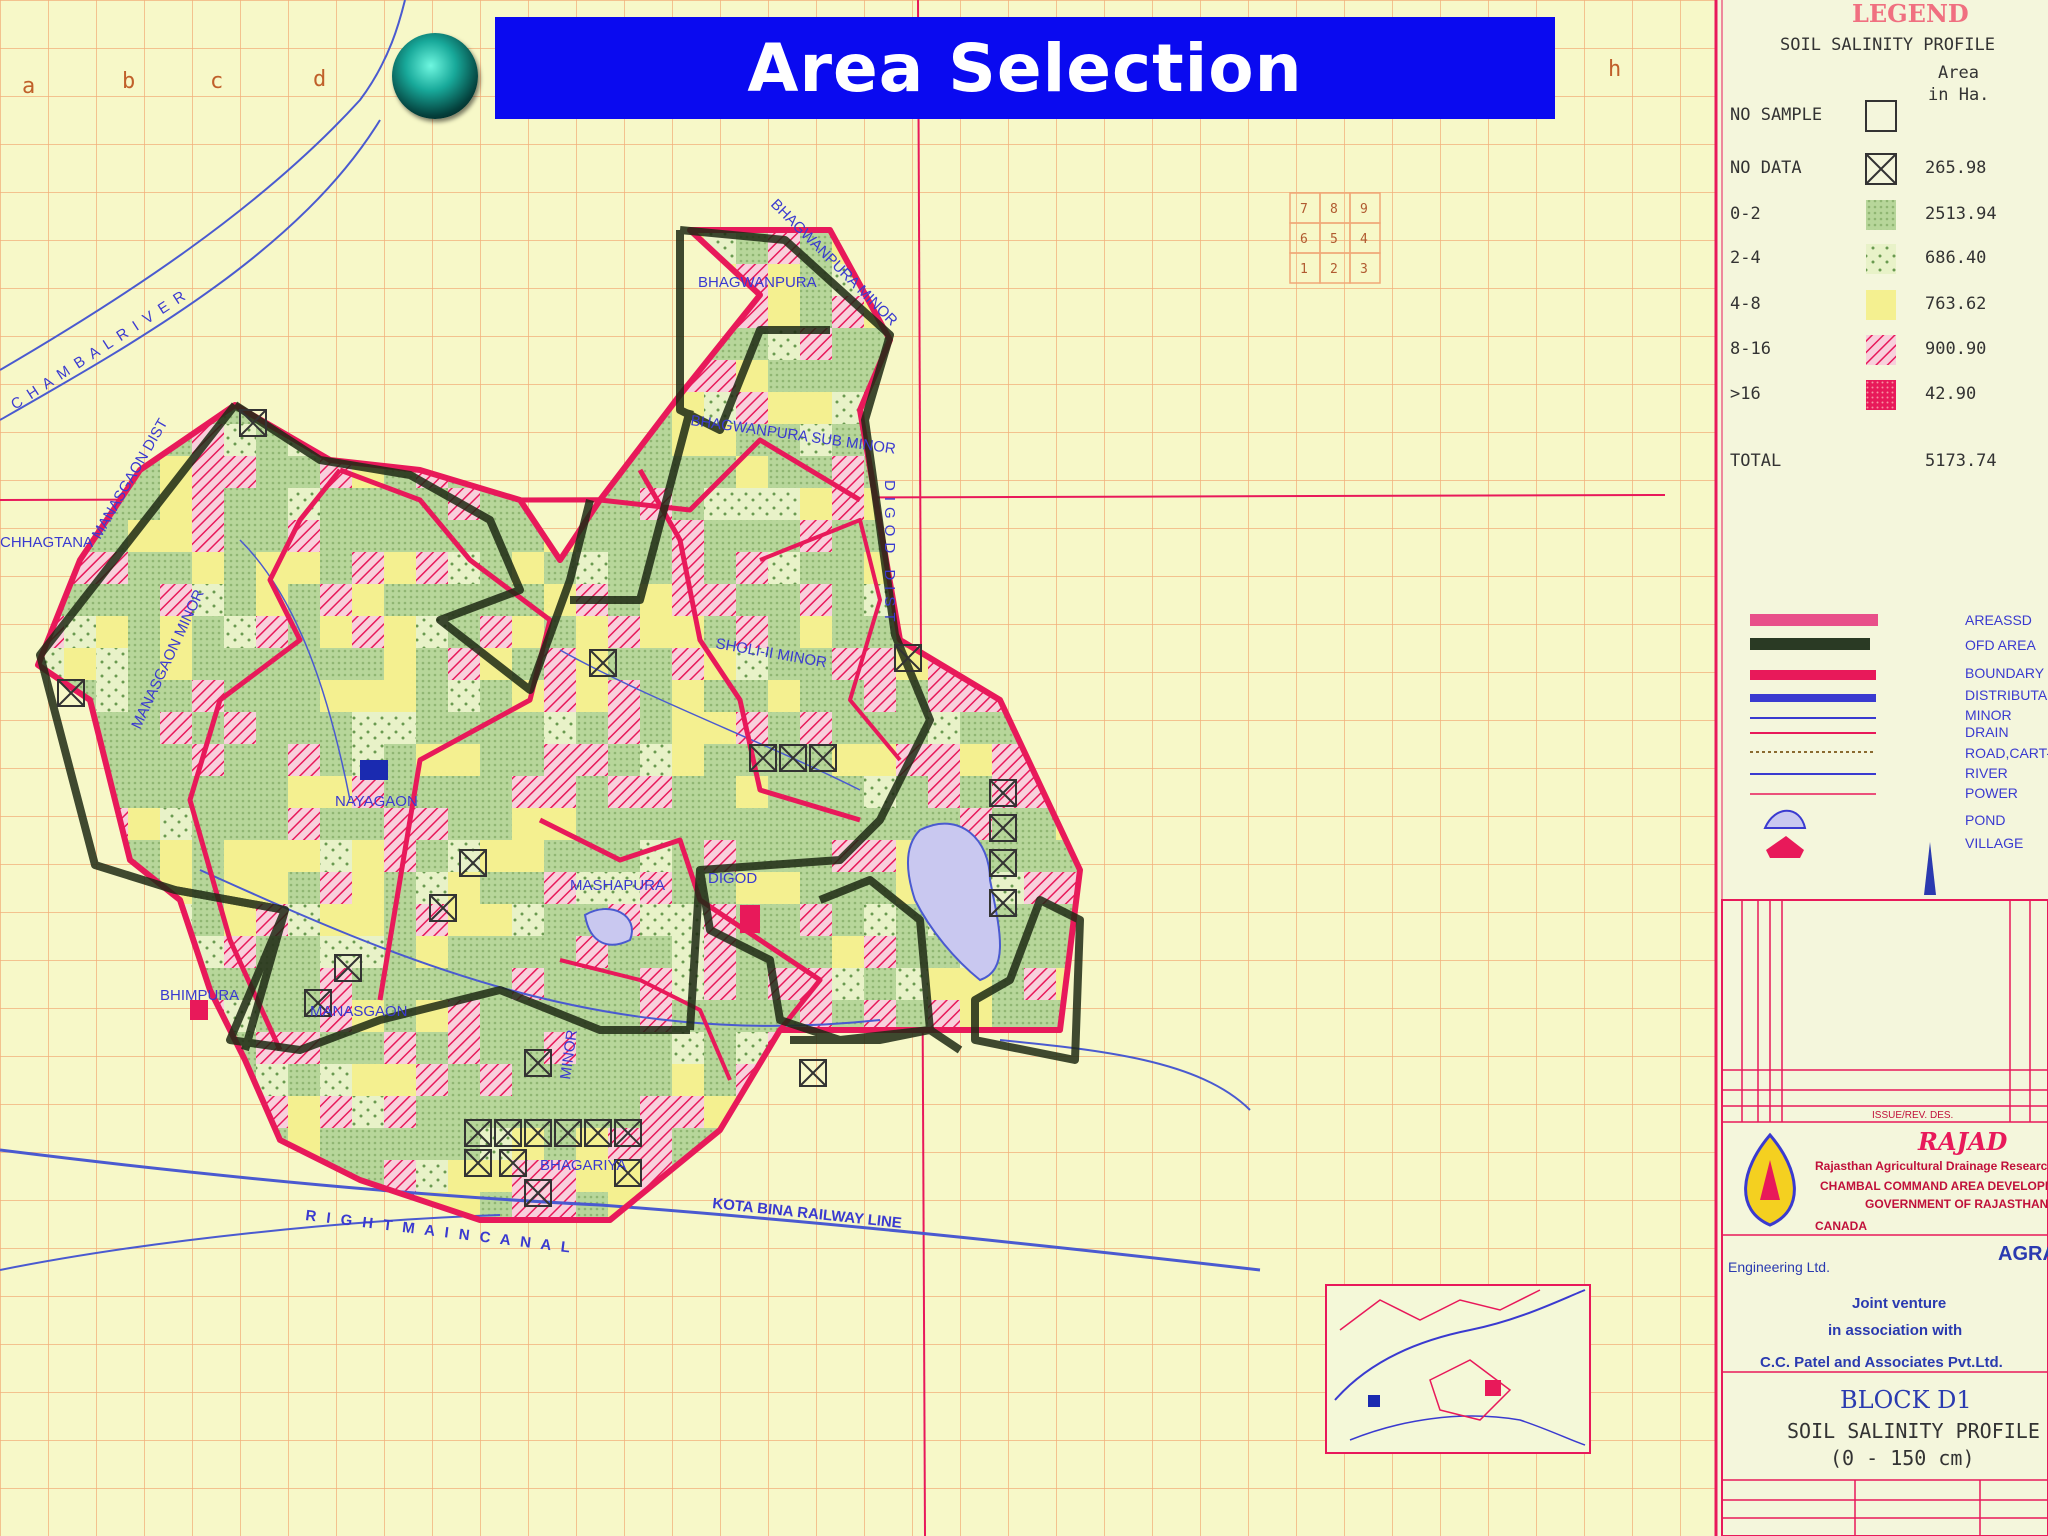 This screenshot has width=2048, height=1536. What do you see at coordinates (1956, 1204) in the screenshot?
I see `org-line: GOVERNMENT OF RAJASTHAN` at bounding box center [1956, 1204].